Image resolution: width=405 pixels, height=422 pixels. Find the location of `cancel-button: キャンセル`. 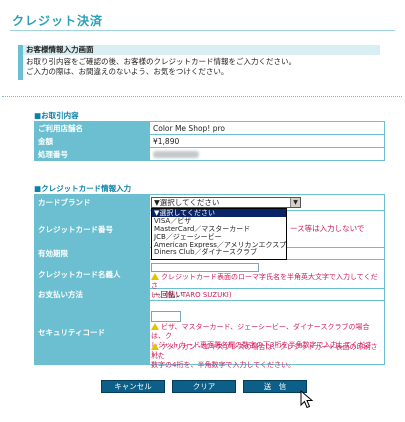

cancel-button: キャンセル is located at coordinates (133, 386).